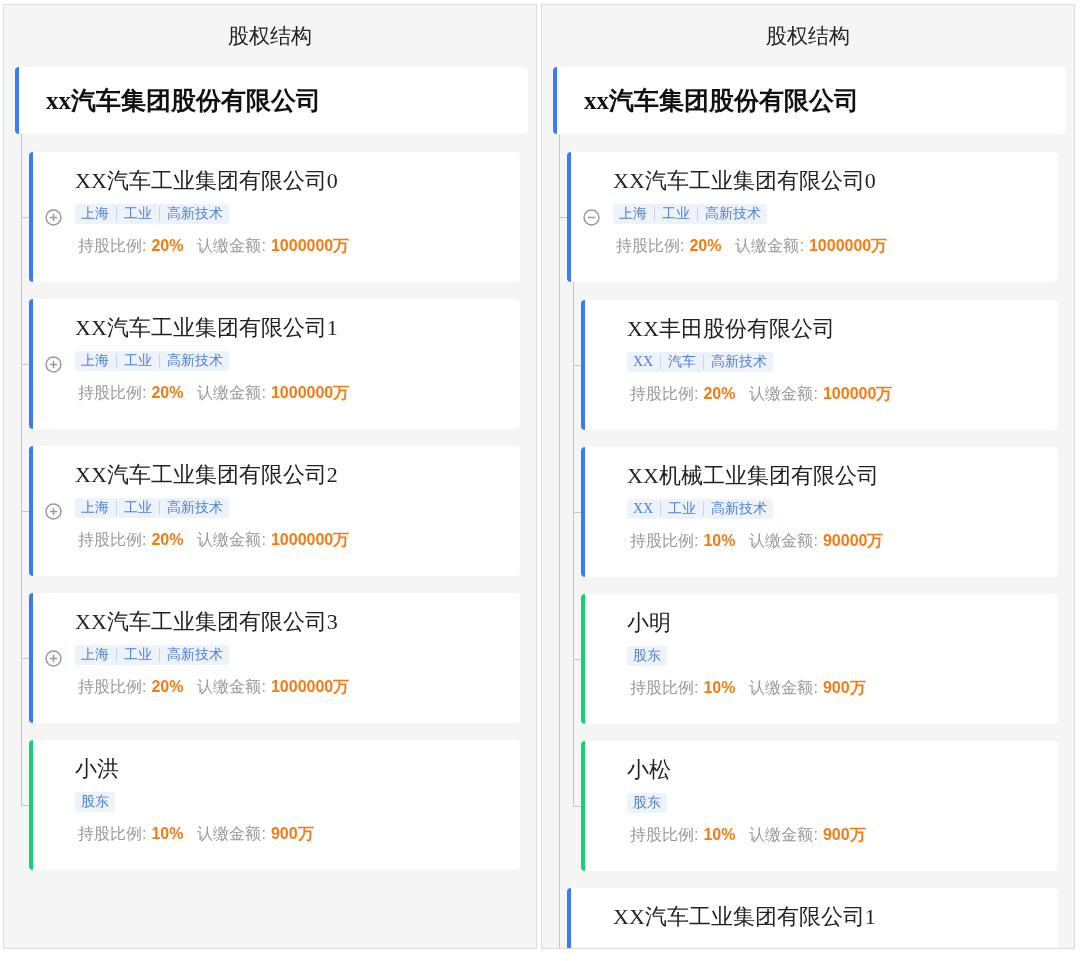 This screenshot has height=961, width=1080. What do you see at coordinates (819, 659) in the screenshot?
I see `shareholder-card: 小明 股东 持股比例: 10% 认缴金额: 900万` at bounding box center [819, 659].